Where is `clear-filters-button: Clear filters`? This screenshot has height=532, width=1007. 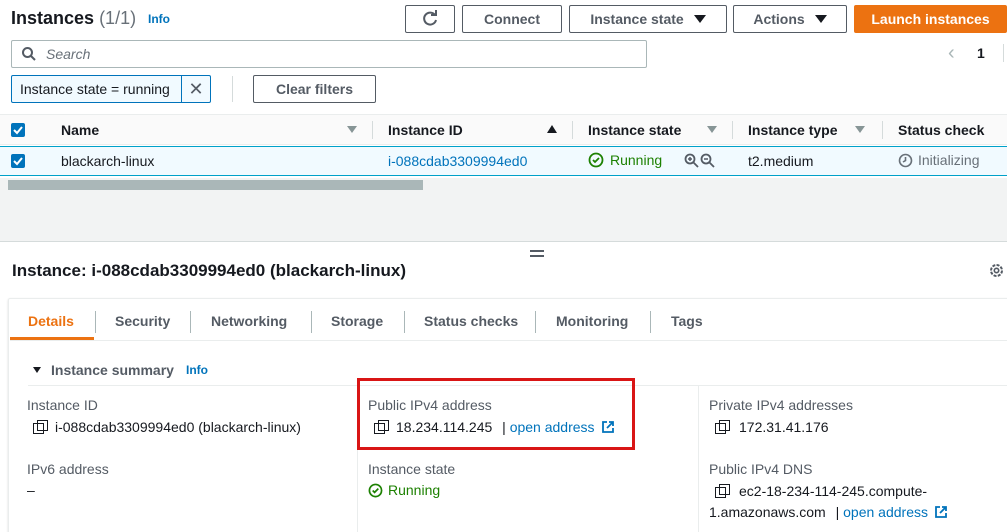
clear-filters-button: Clear filters is located at coordinates (314, 89).